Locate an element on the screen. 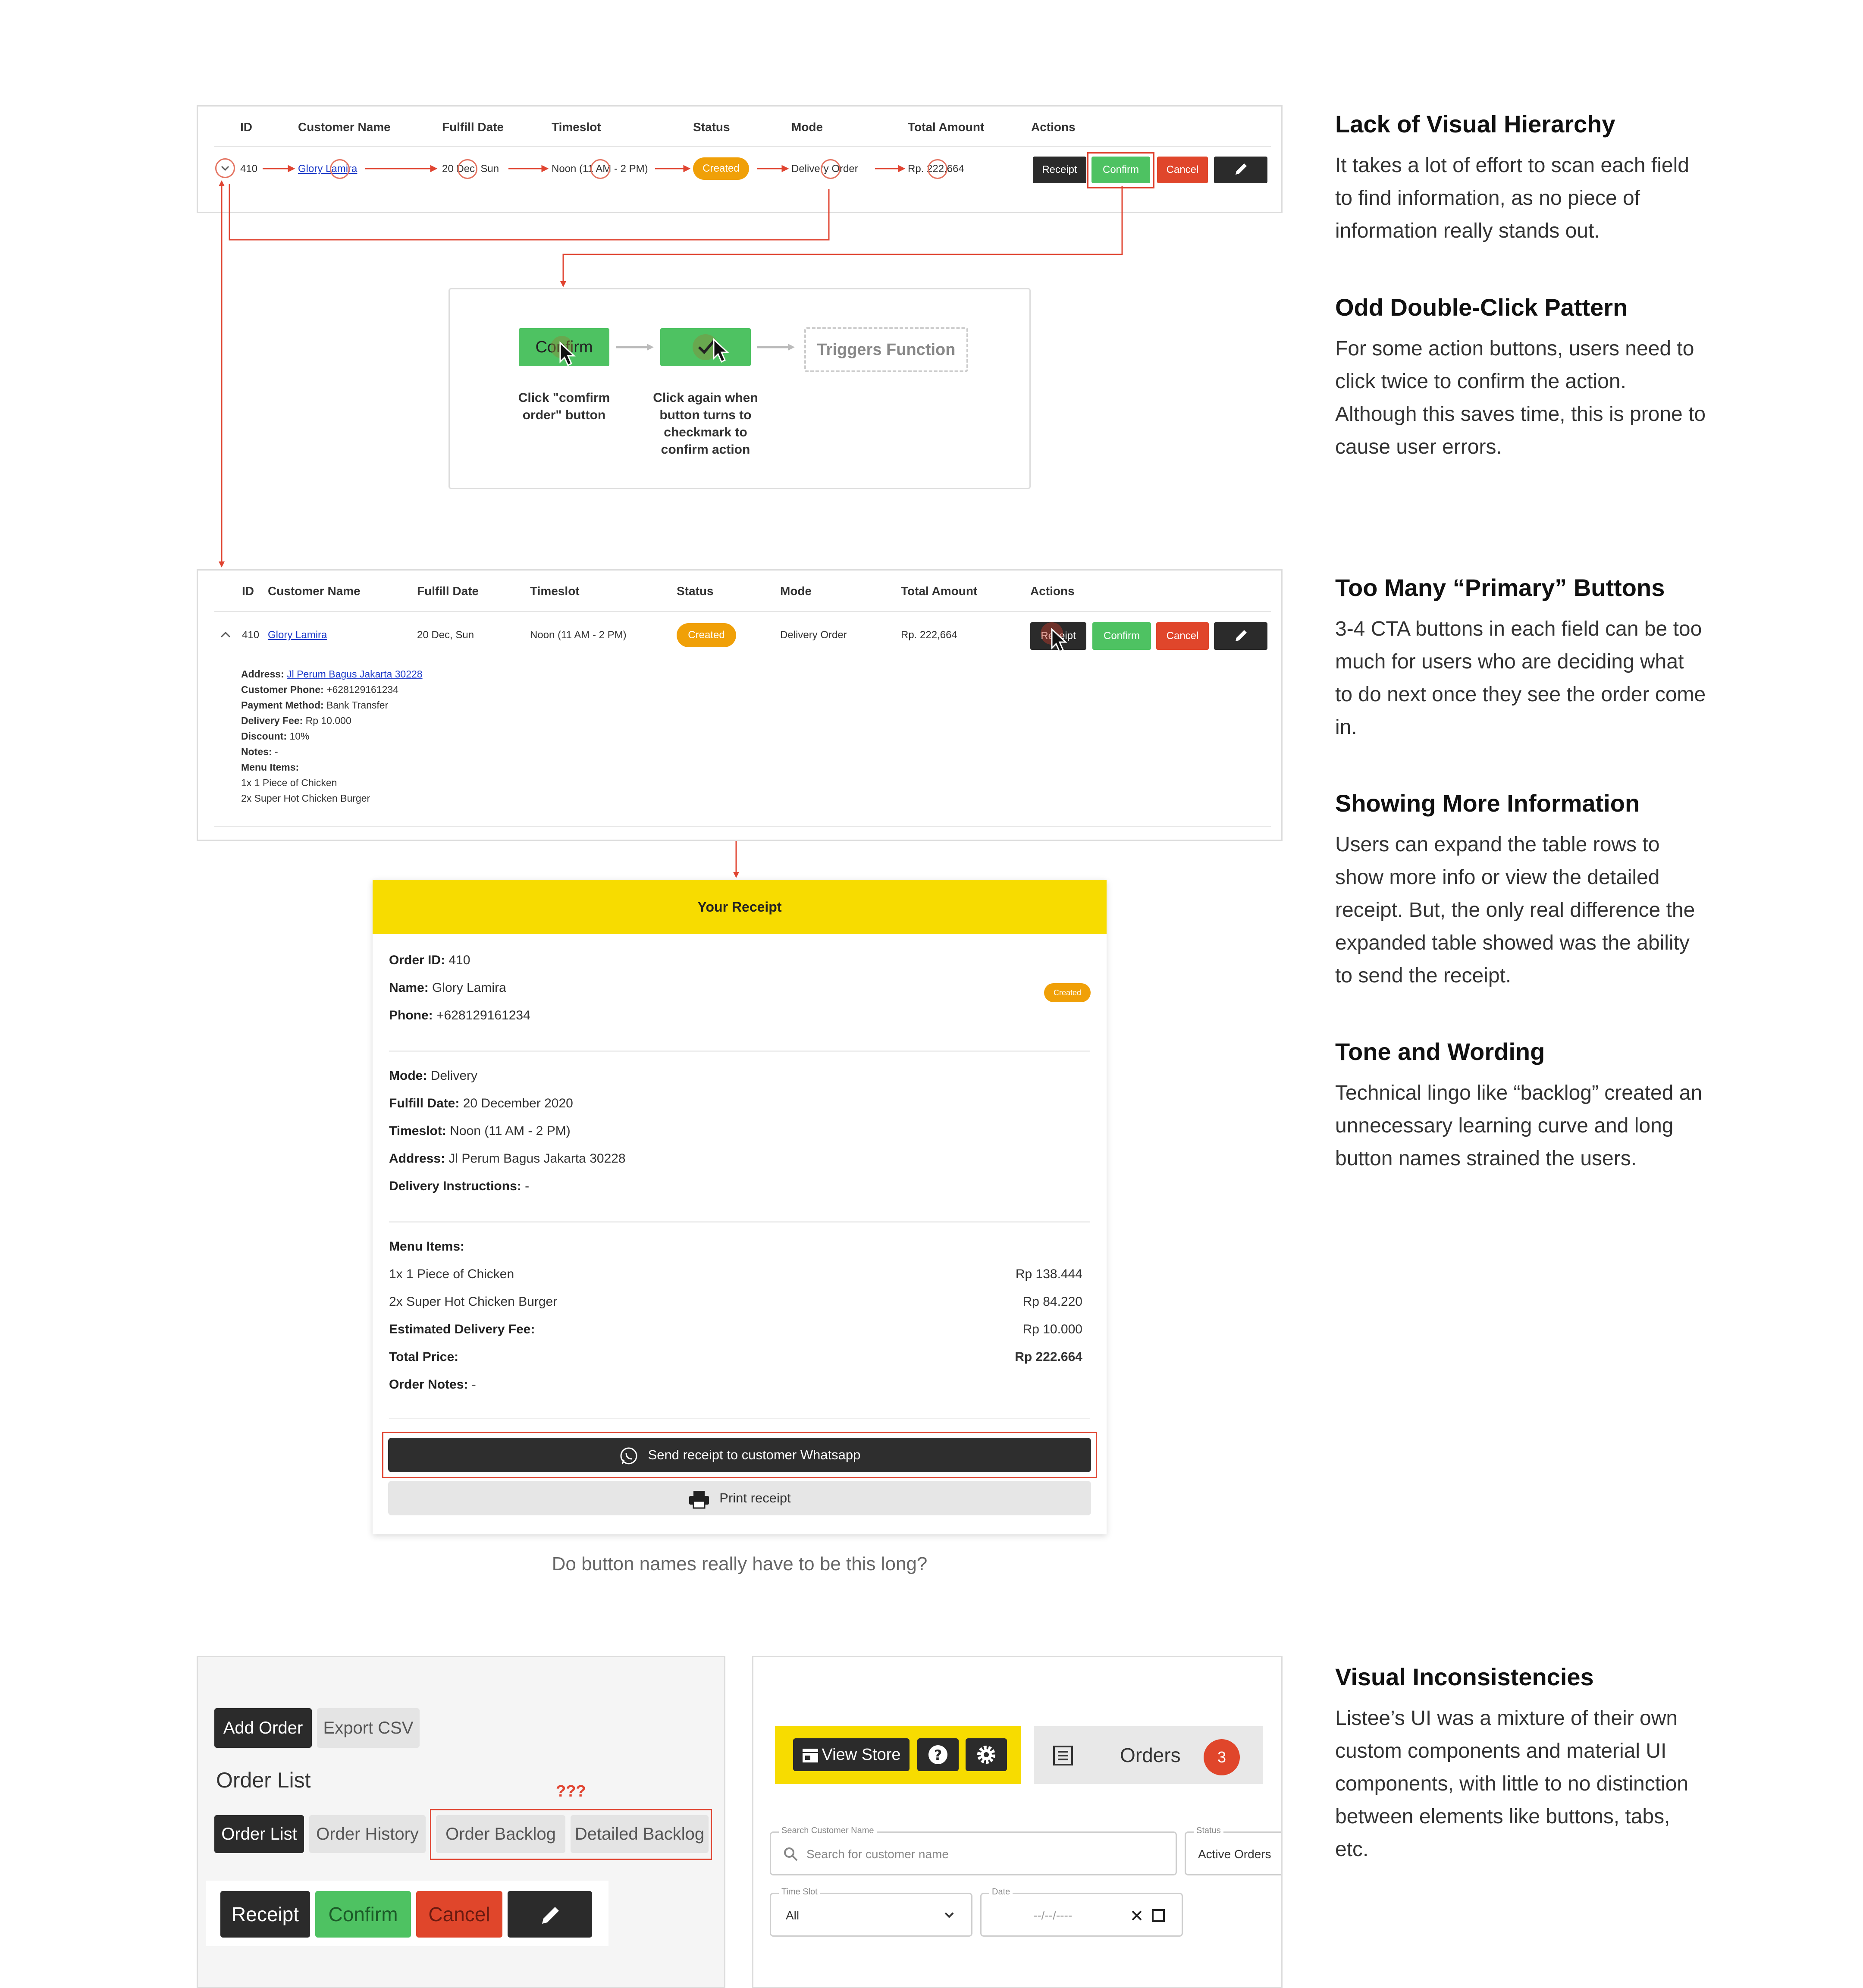 The height and width of the screenshot is (1988, 1863). export-csv-button: Export CSV is located at coordinates (369, 1728).